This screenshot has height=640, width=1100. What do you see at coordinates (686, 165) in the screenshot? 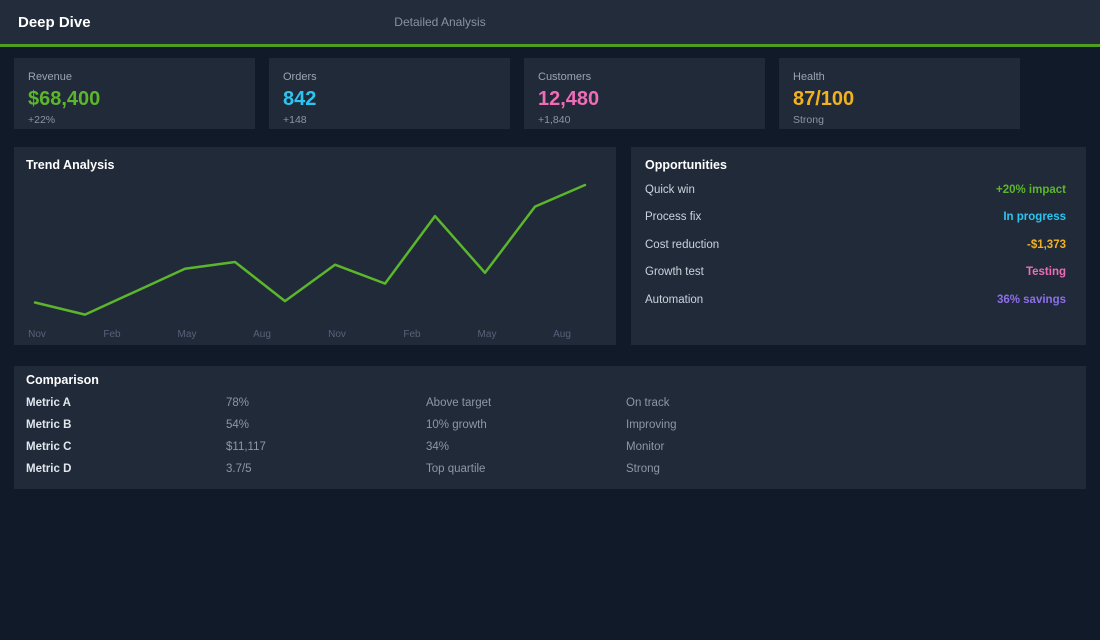
I see `opportunities-panel-title: Opportunities` at bounding box center [686, 165].